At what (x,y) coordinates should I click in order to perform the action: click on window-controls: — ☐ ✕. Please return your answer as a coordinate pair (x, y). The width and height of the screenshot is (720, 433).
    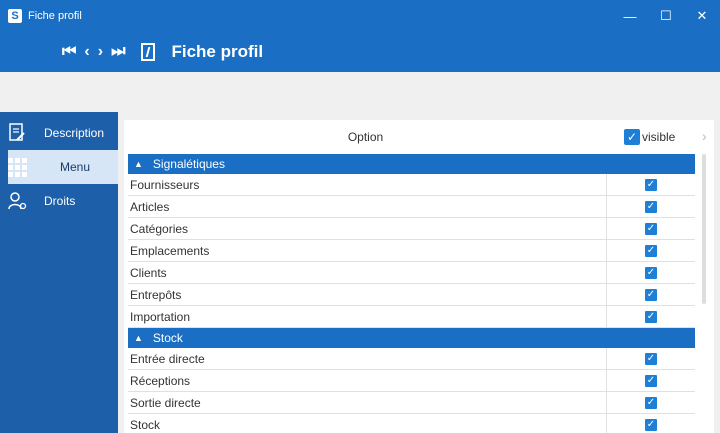
    Looking at the image, I should click on (666, 16).